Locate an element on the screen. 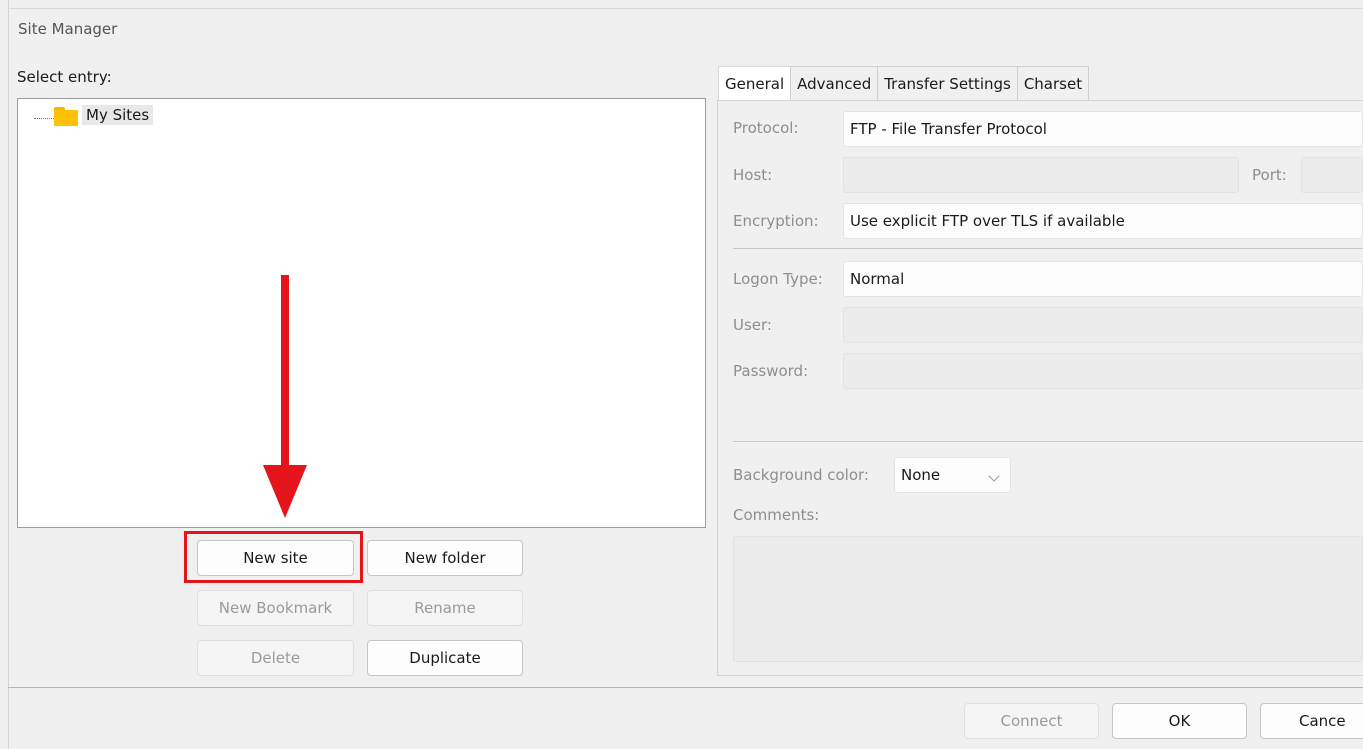  logon-type-label: Logon Type: is located at coordinates (778, 279).